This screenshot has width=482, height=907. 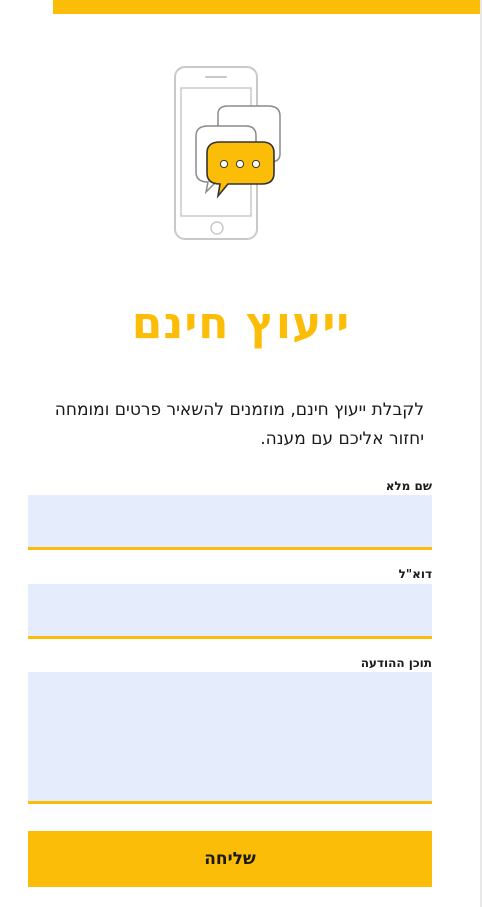 I want to click on submit-button: שליחה, so click(x=230, y=859).